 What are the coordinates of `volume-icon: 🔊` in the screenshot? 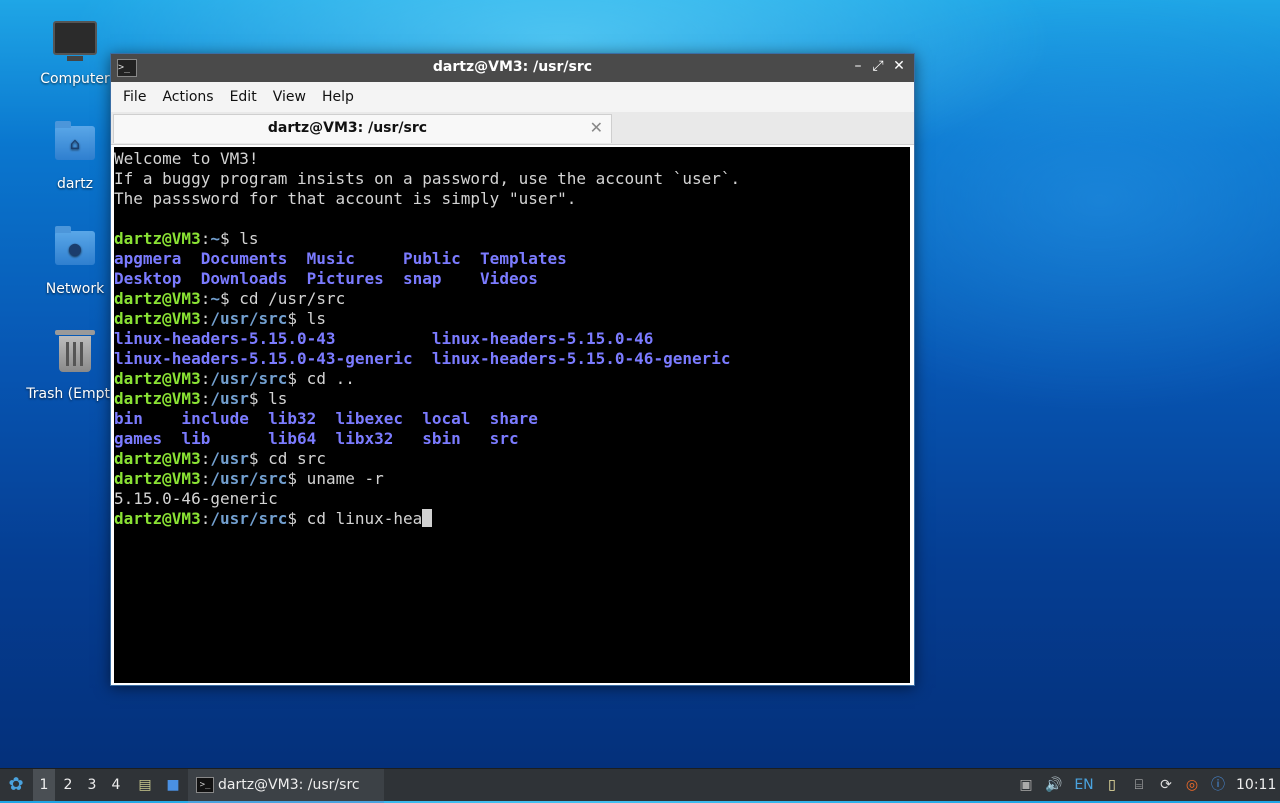 It's located at (1054, 785).